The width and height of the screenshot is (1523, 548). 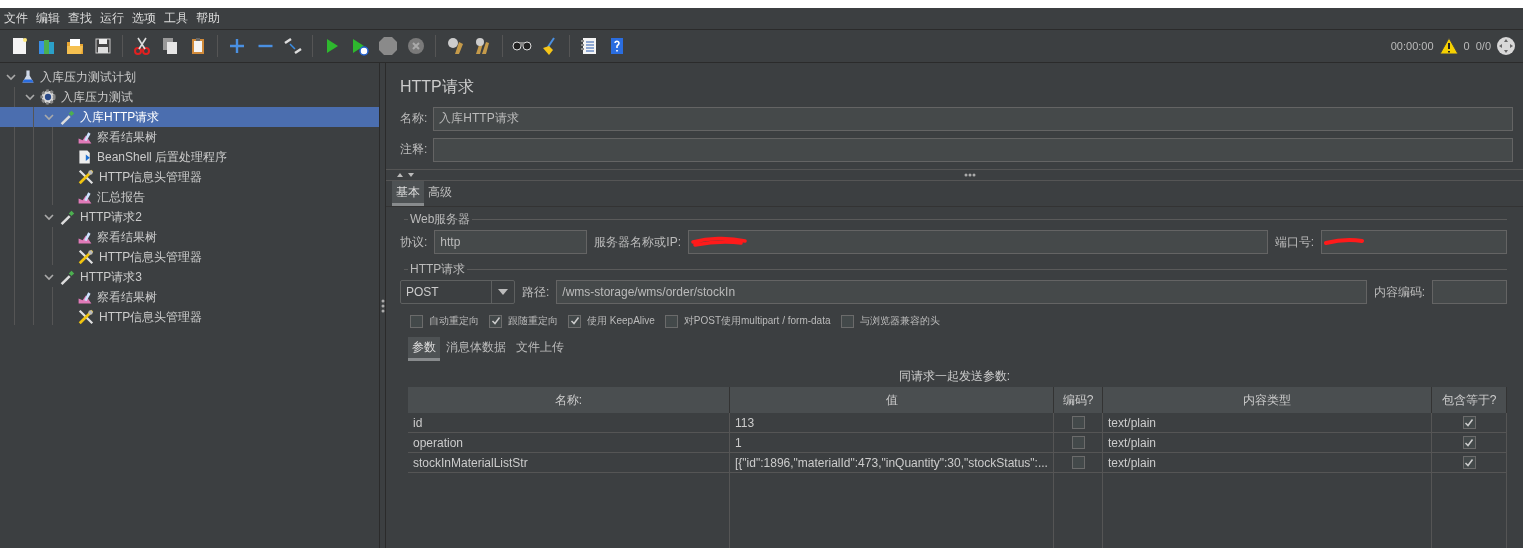 What do you see at coordinates (189, 117) in the screenshot?
I see `tree-item: 入库HTTP请求` at bounding box center [189, 117].